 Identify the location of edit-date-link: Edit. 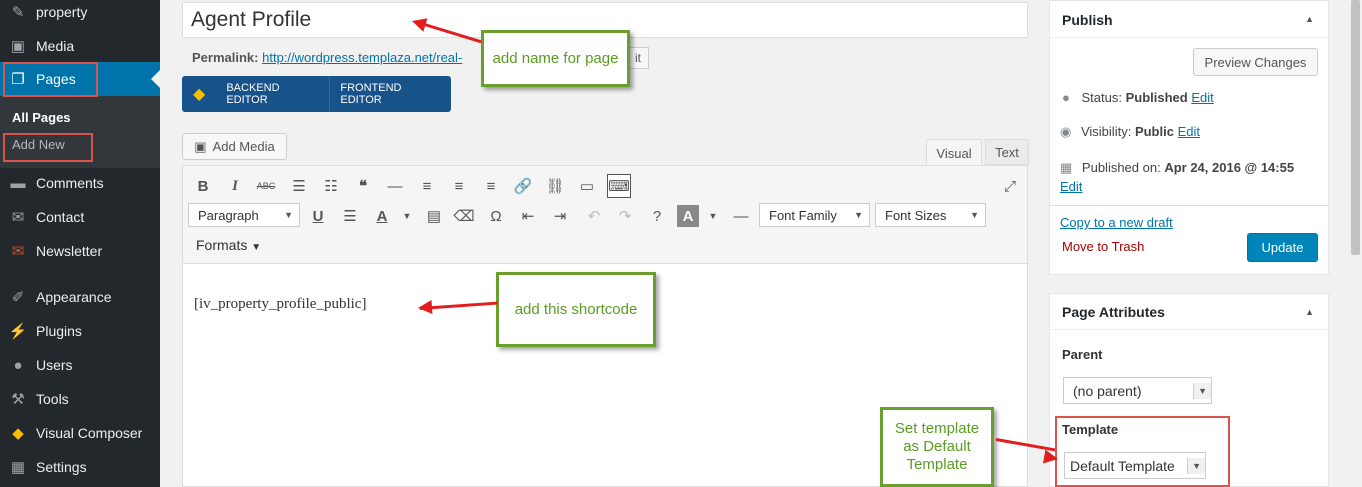
(1071, 186).